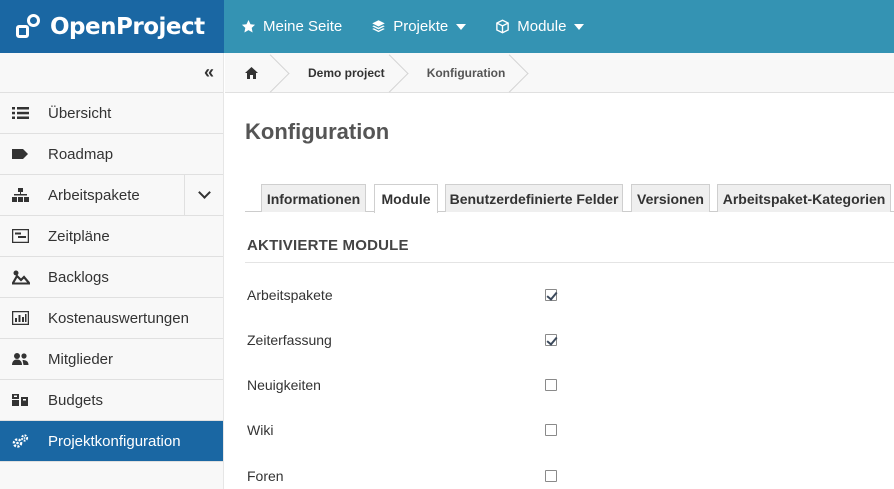 The width and height of the screenshot is (894, 489). Describe the element at coordinates (251, 72) in the screenshot. I see `home-icon` at that location.